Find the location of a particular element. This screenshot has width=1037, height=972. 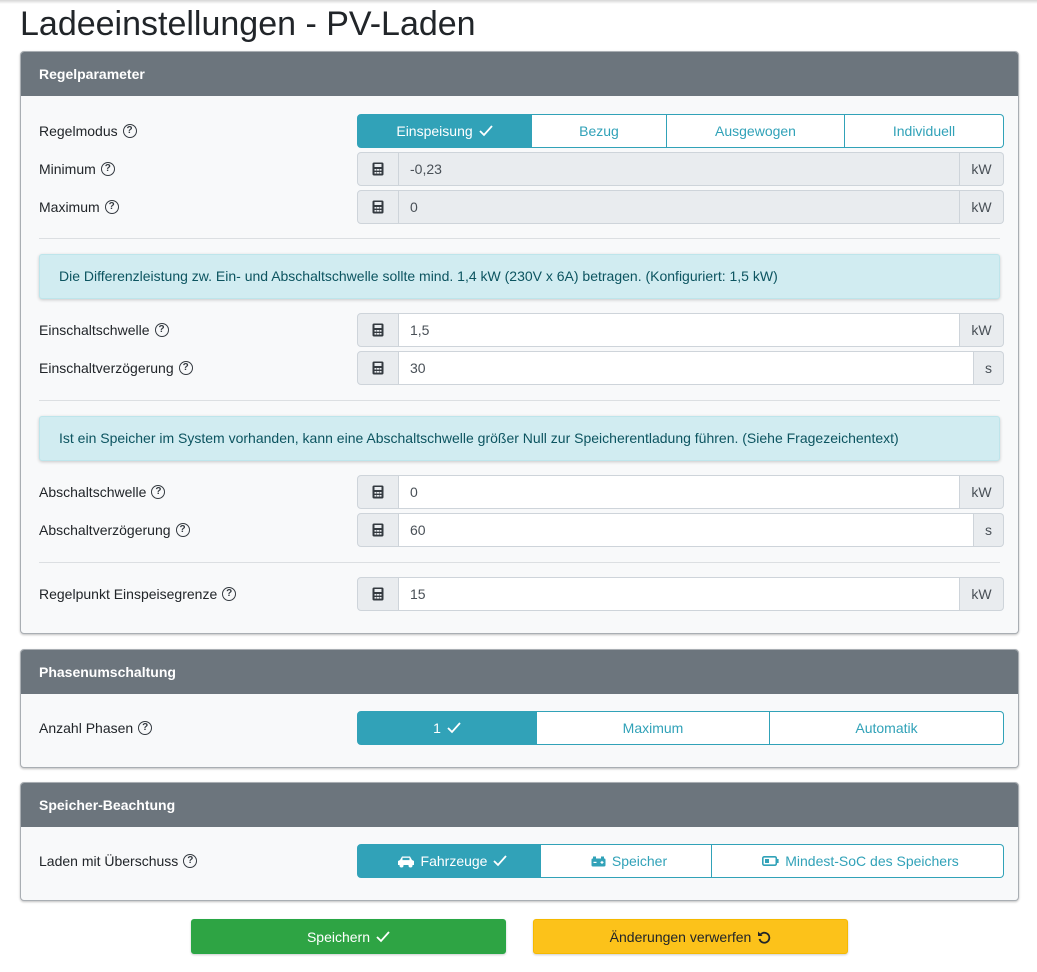

battery-car-icon is located at coordinates (595, 861).